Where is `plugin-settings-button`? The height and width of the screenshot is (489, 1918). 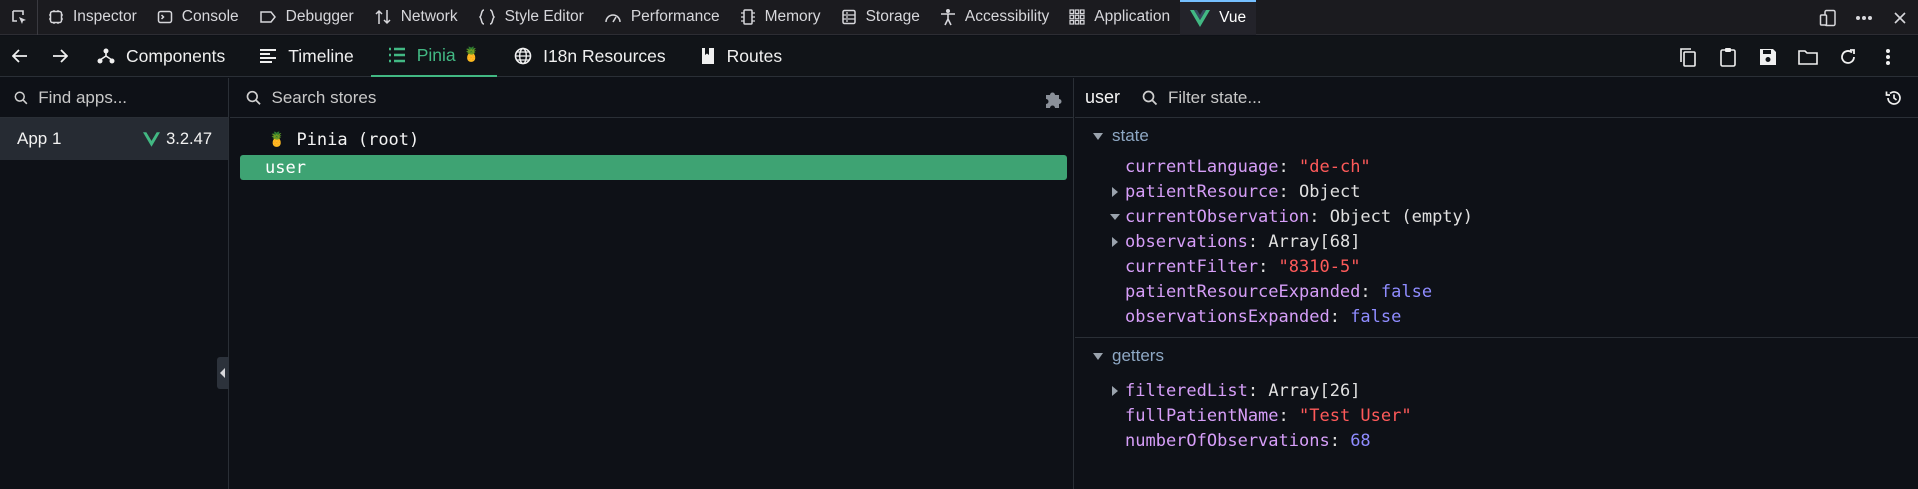
plugin-settings-button is located at coordinates (1054, 101).